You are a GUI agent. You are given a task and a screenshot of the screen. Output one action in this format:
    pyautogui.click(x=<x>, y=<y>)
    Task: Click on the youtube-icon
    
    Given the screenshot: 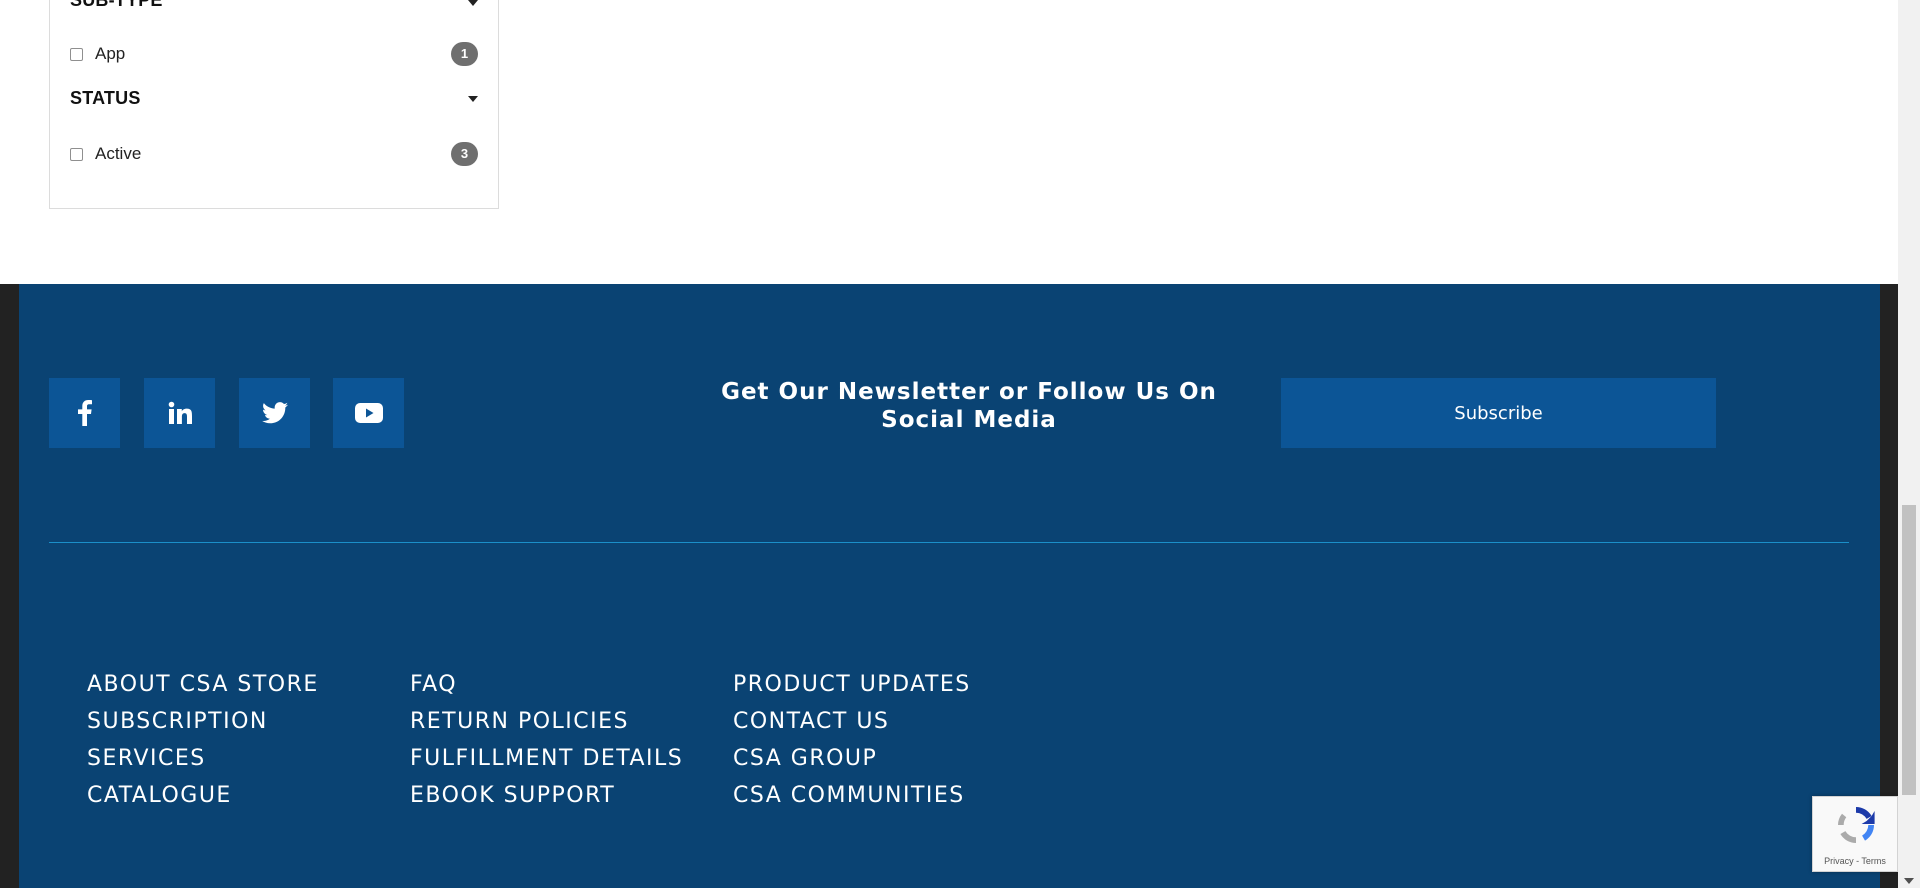 What is the action you would take?
    pyautogui.click(x=368, y=413)
    